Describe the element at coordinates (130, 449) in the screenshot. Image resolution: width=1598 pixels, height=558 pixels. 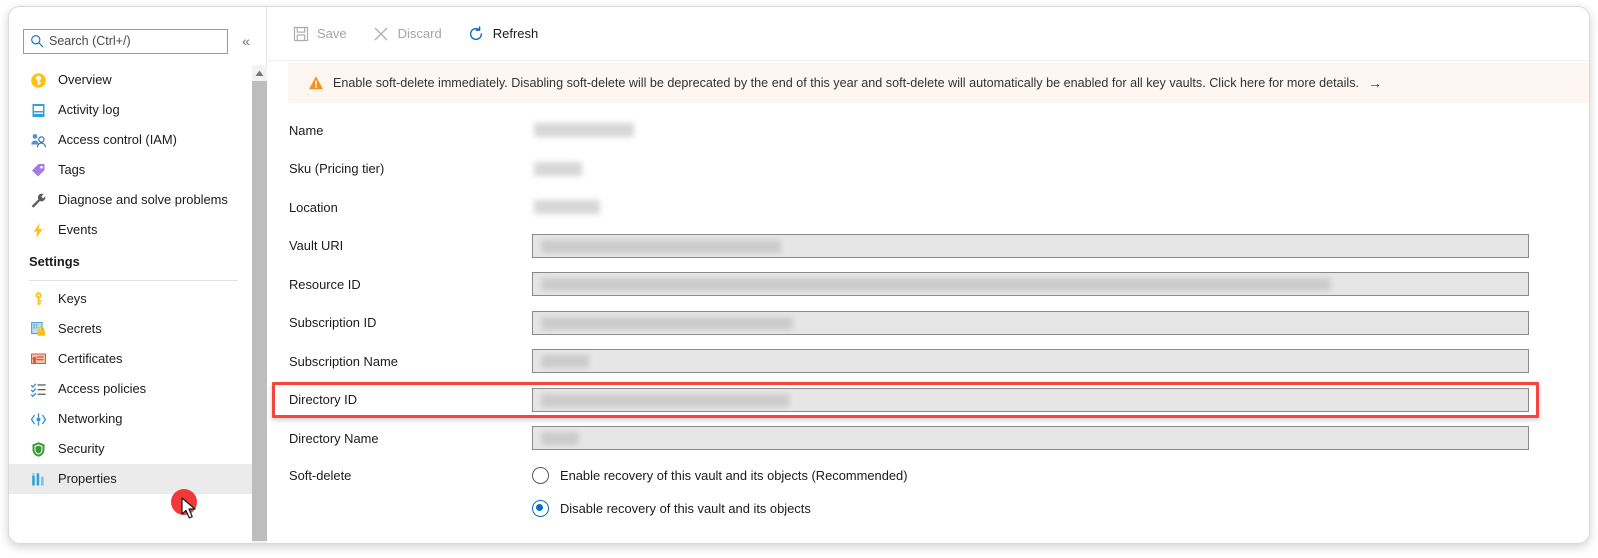
I see `sidebar-item-security: Security` at that location.